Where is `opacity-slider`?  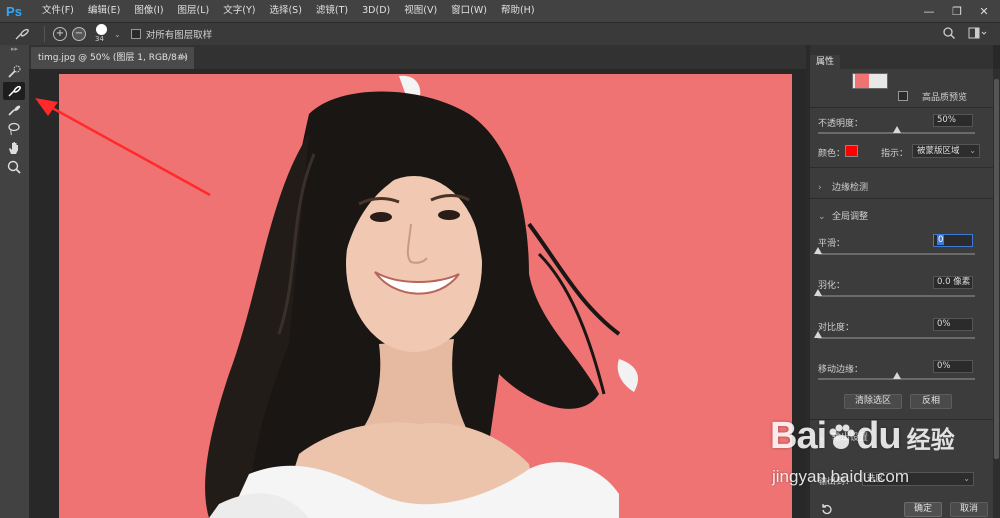
opacity-slider is located at coordinates (896, 130).